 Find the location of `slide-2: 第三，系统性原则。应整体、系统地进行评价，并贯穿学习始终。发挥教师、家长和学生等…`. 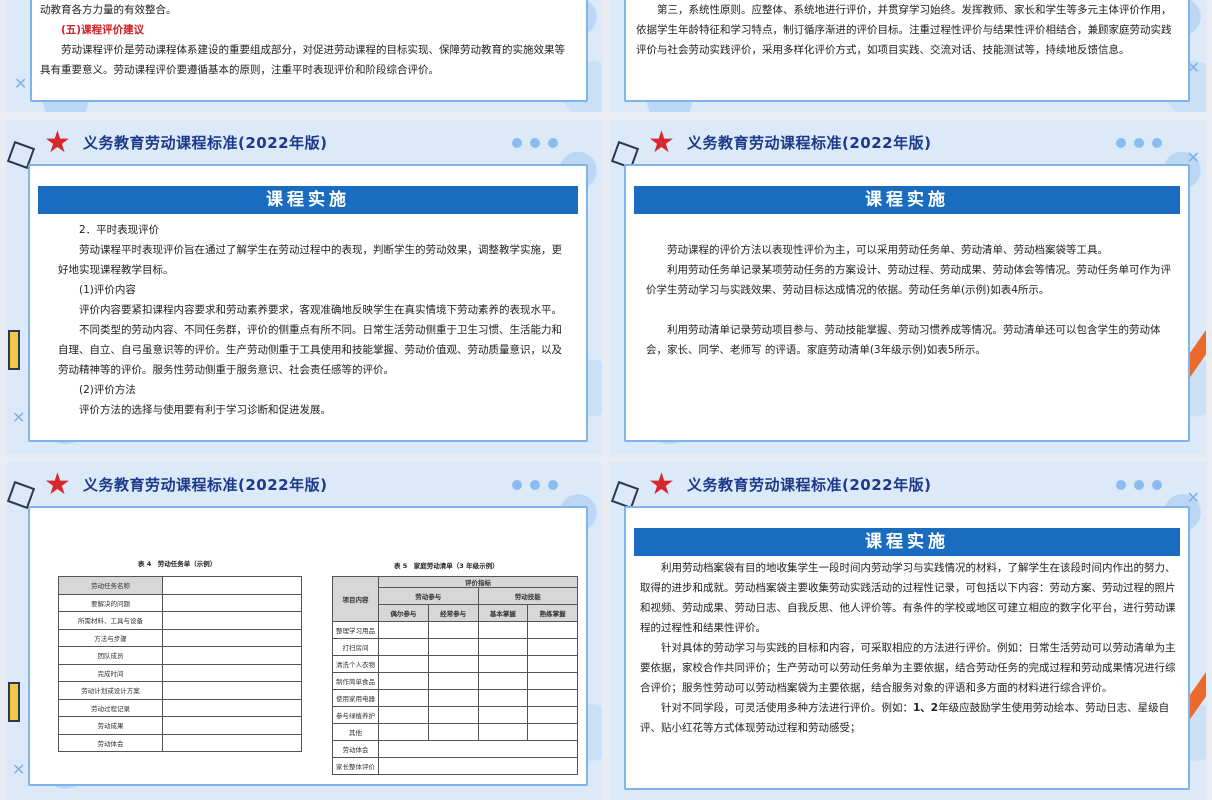

slide-2: 第三，系统性原则。应整体、系统地进行评价，并贯穿学习始终。发挥教师、家长和学生等… is located at coordinates (908, 56).